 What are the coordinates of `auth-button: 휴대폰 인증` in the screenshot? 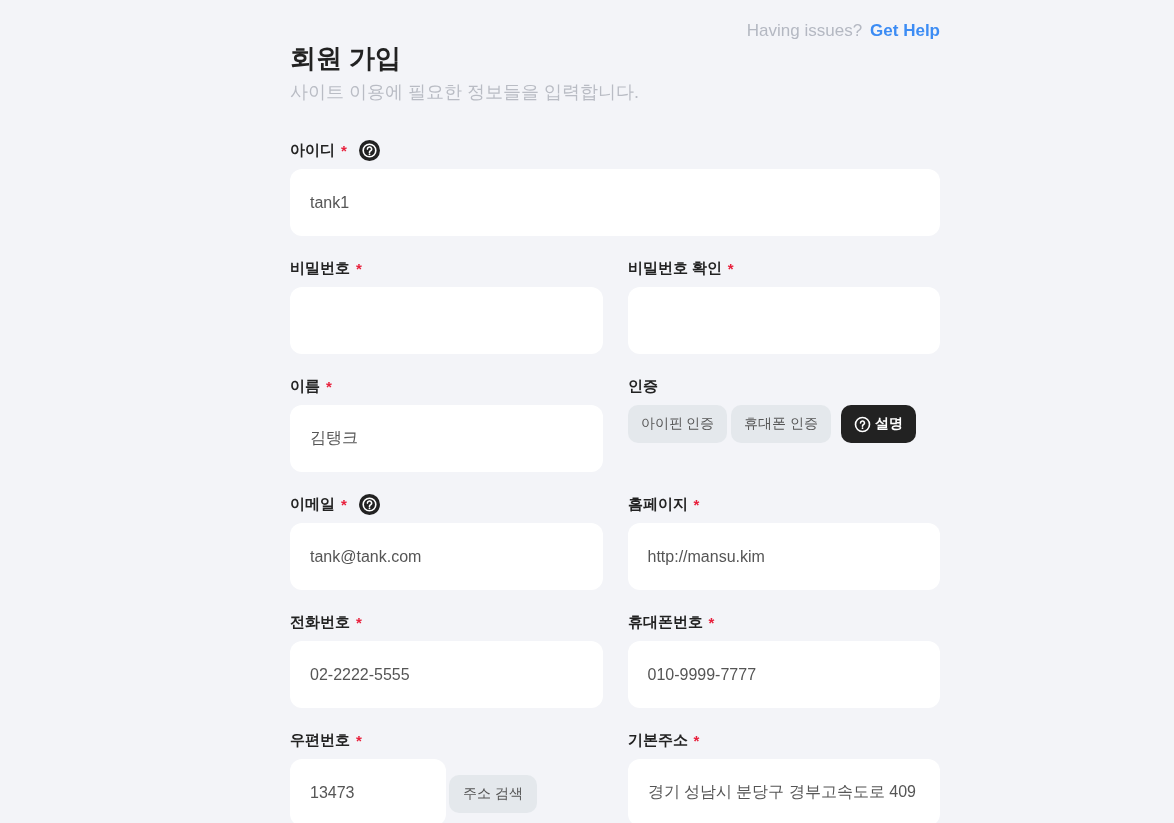 It's located at (781, 424).